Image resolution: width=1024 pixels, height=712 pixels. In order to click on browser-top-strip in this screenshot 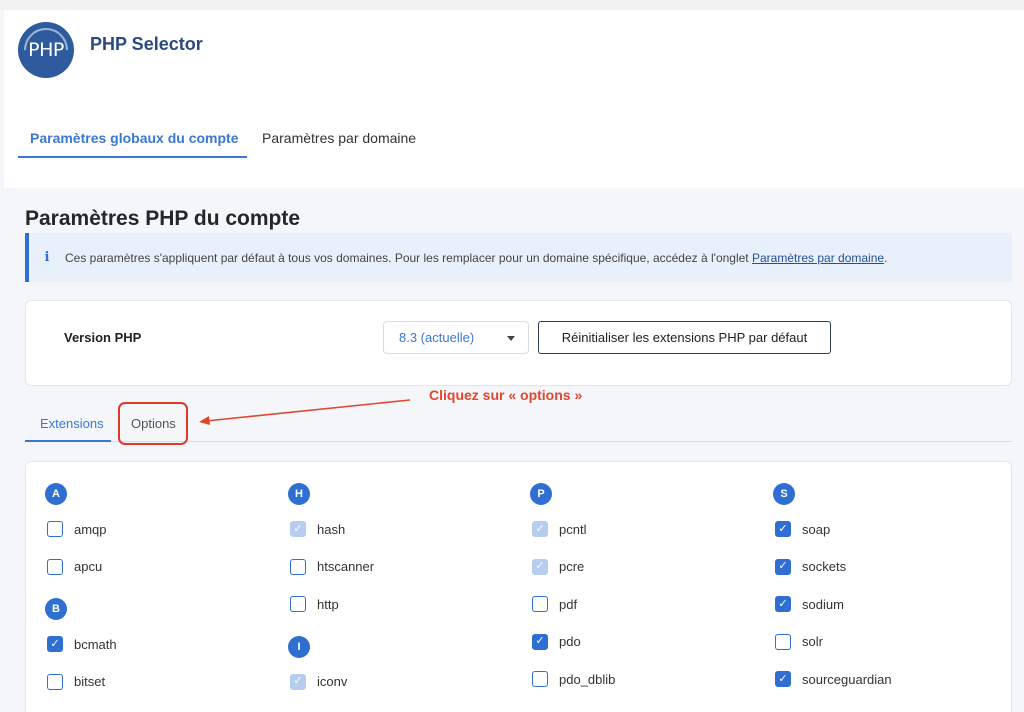, I will do `click(512, 5)`.